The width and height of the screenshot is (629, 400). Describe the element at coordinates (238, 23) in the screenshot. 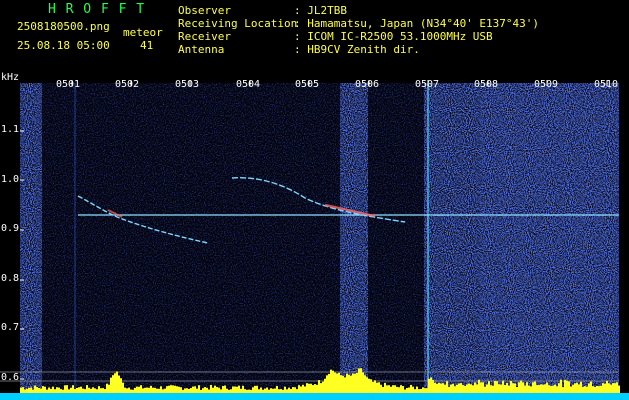

I see `location-label: Receiving Location` at that location.